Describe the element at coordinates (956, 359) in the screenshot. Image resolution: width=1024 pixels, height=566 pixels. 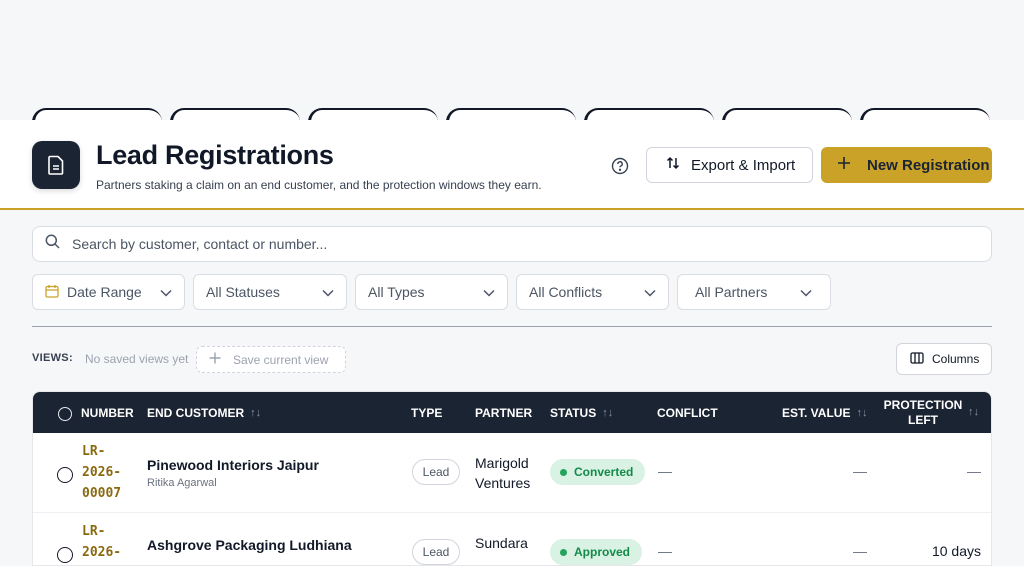
I see `columns-label: Columns` at that location.